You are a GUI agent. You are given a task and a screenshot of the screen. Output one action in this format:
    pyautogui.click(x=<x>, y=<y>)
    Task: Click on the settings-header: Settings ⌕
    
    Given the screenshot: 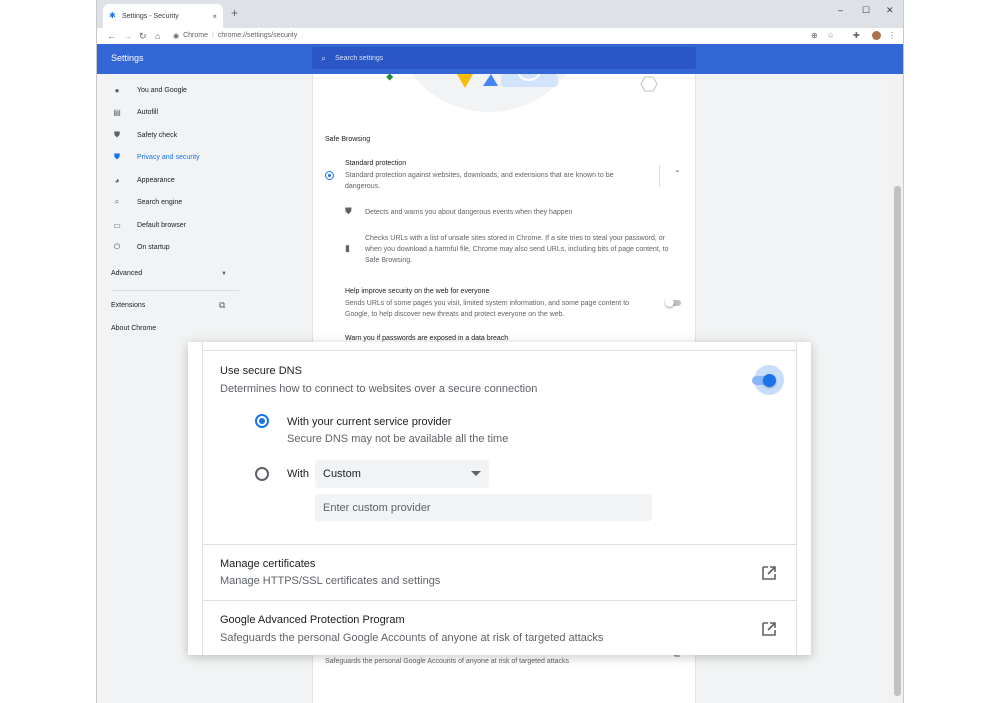 What is the action you would take?
    pyautogui.click(x=500, y=59)
    